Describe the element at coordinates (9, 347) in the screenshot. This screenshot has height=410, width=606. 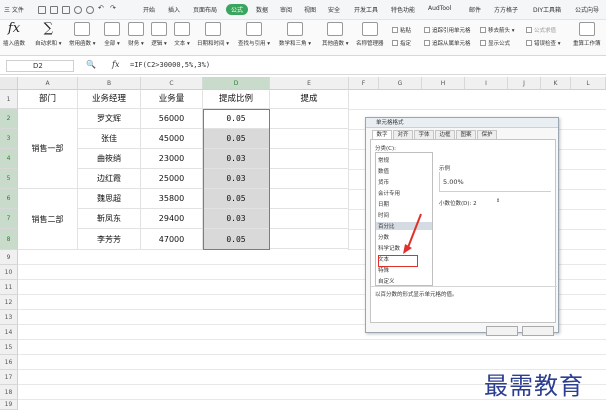
I see `row-header: 15` at that location.